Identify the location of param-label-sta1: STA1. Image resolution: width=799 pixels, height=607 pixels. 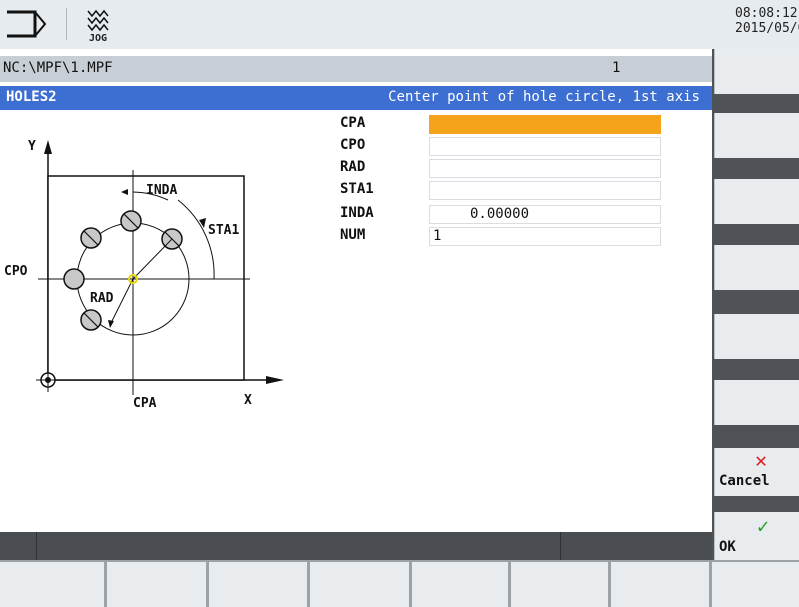
(357, 189).